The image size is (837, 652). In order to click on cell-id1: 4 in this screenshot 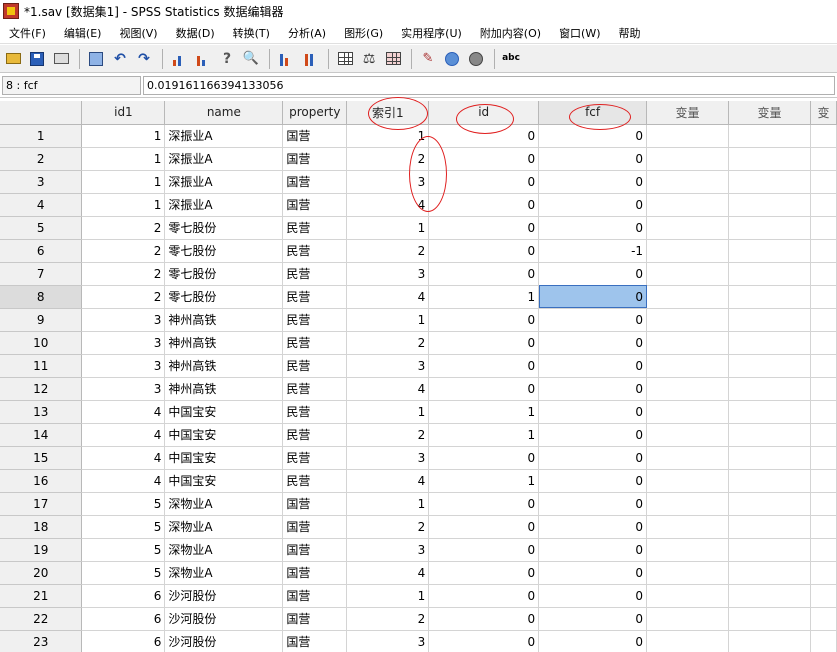, I will do `click(123, 412)`.